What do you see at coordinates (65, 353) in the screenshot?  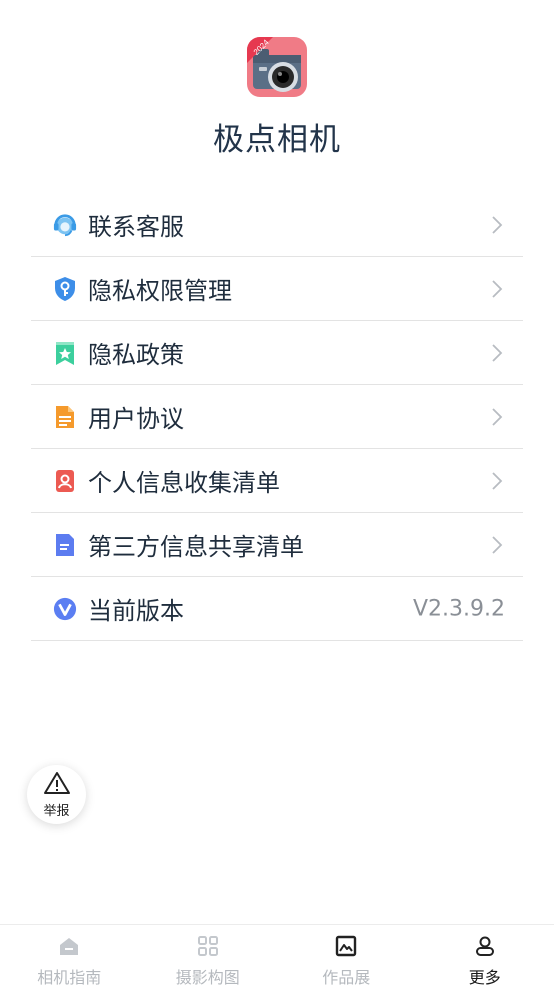 I see `bookmark-star-icon` at bounding box center [65, 353].